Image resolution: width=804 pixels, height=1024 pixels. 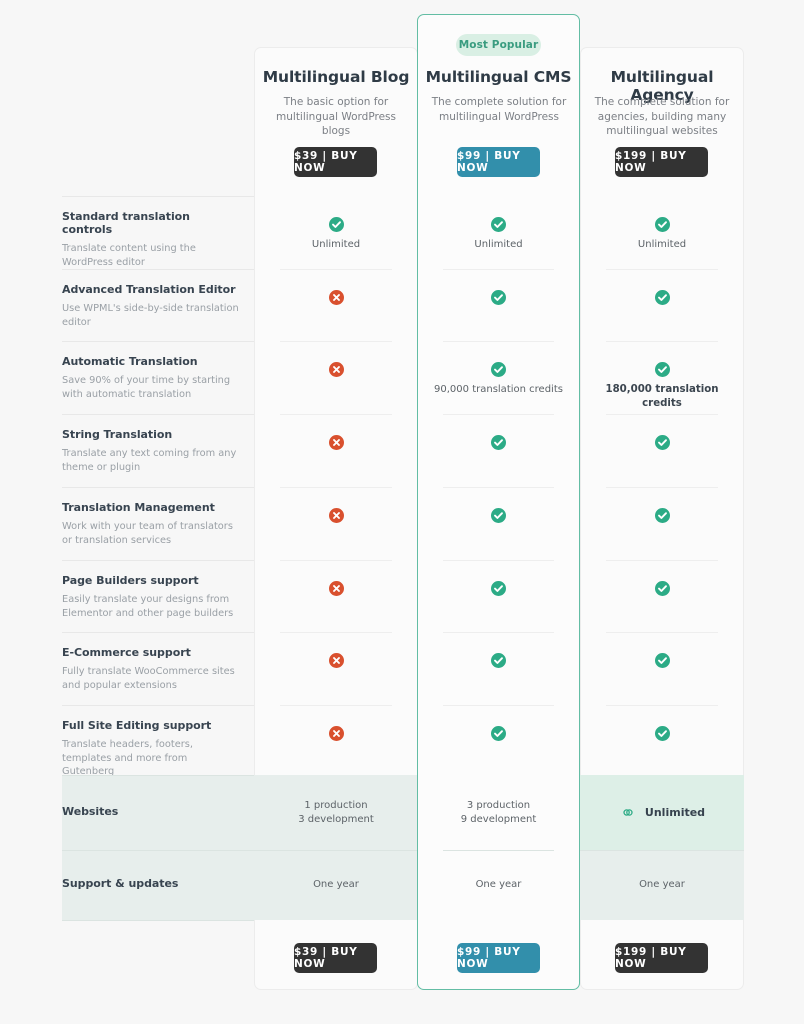 What do you see at coordinates (498, 244) in the screenshot?
I see `feature-cell-text: Unlimited` at bounding box center [498, 244].